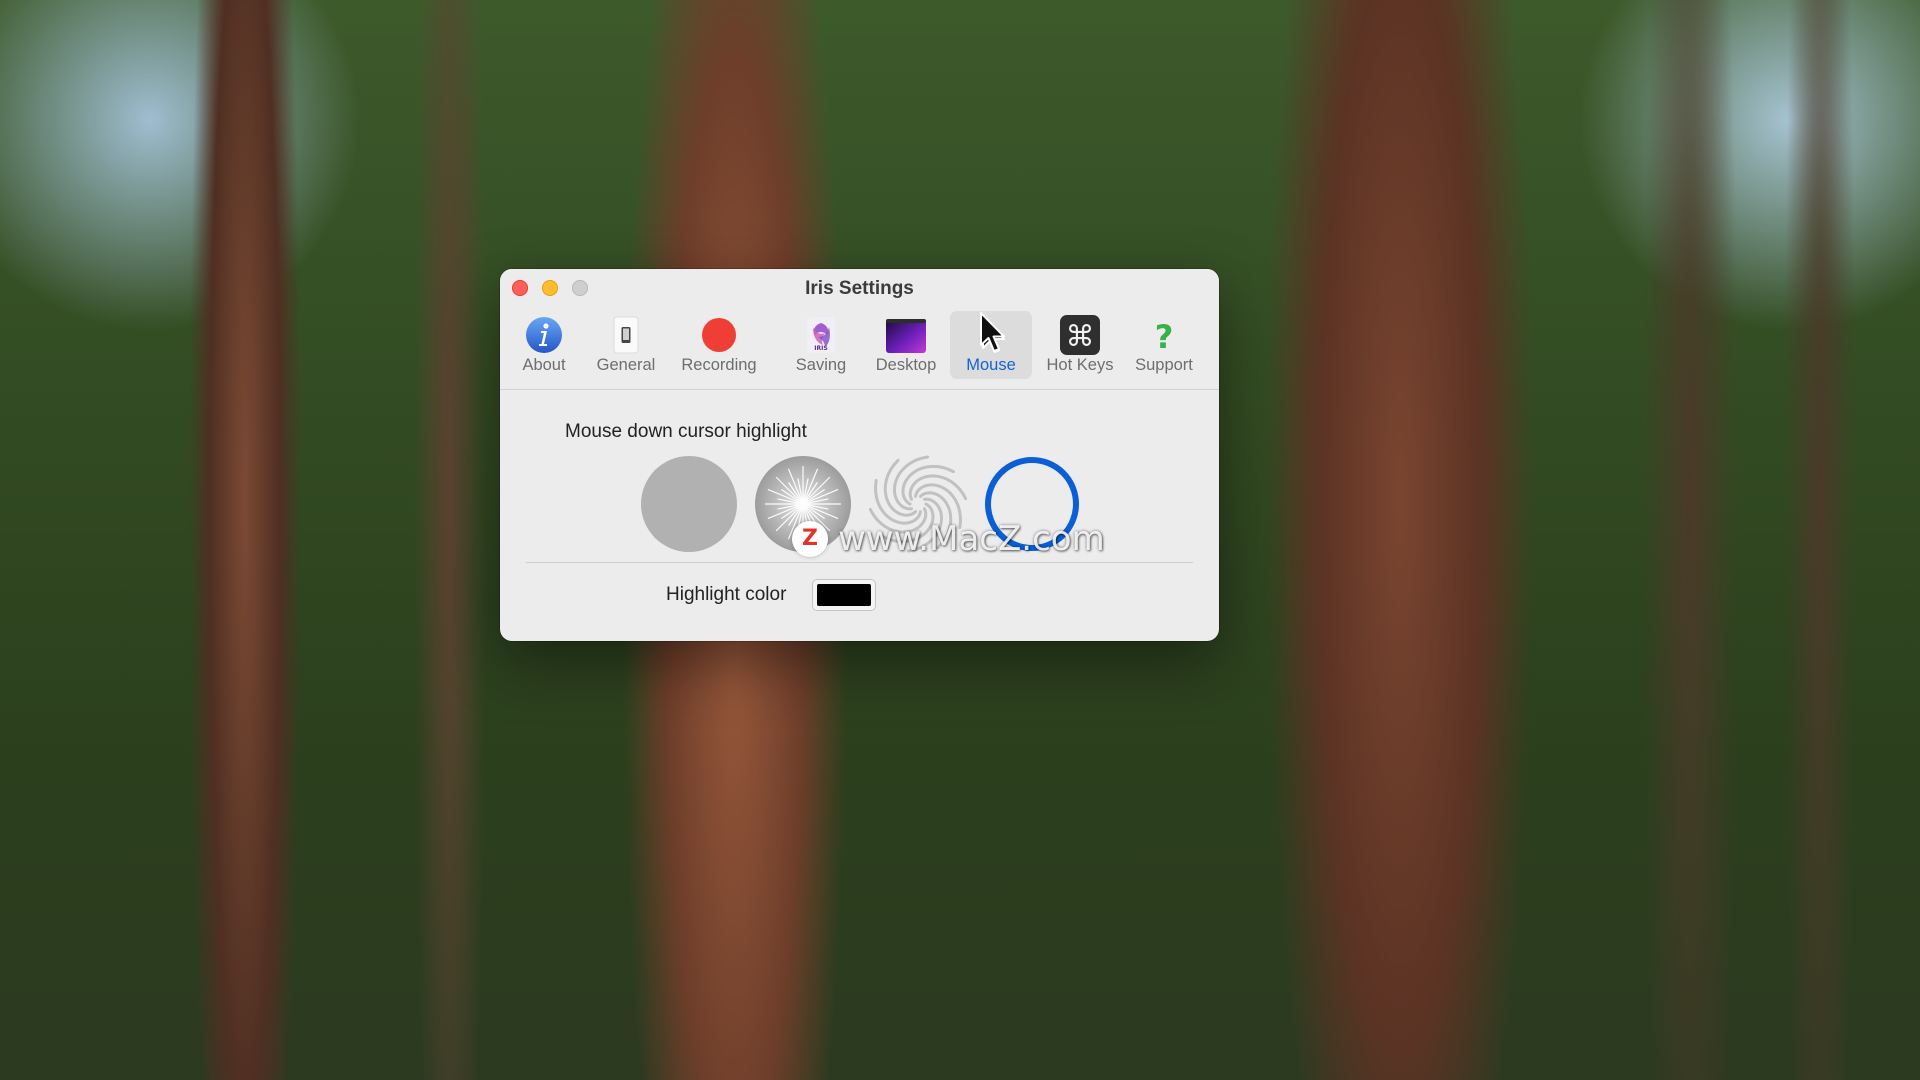 Image resolution: width=1920 pixels, height=1080 pixels. Describe the element at coordinates (821, 365) in the screenshot. I see `tab-saving-label: Saving` at that location.